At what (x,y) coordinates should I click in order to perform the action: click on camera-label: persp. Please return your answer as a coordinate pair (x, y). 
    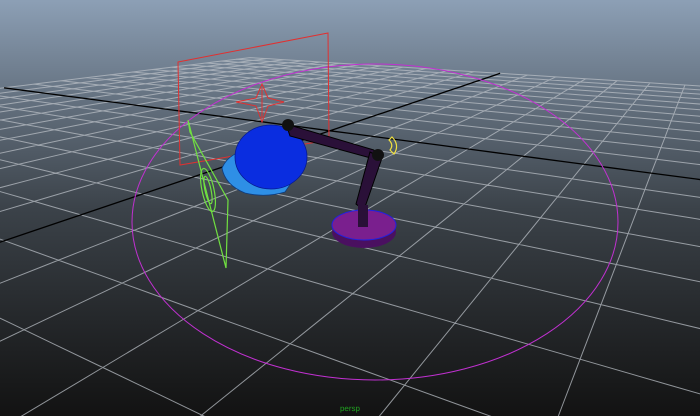
    Looking at the image, I should click on (350, 409).